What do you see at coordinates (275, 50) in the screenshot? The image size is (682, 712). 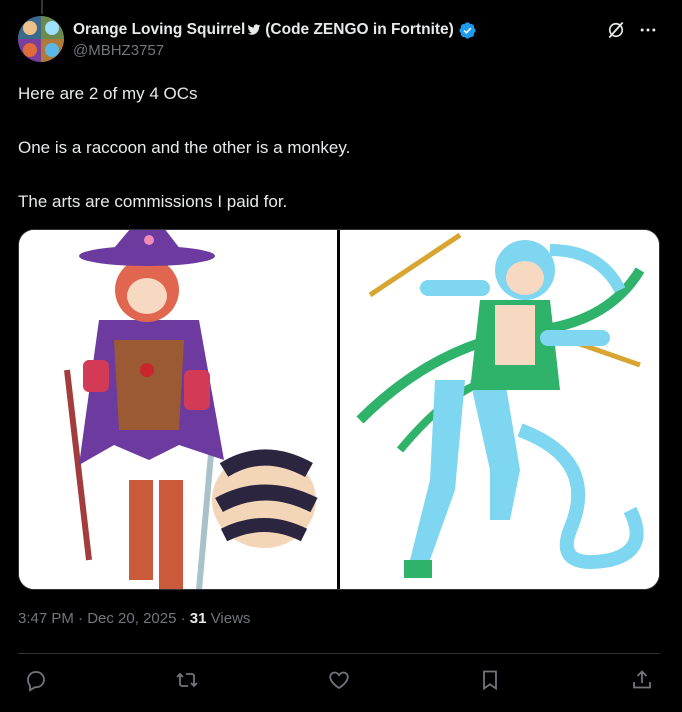 I see `author-handle: @MBHZ3757` at bounding box center [275, 50].